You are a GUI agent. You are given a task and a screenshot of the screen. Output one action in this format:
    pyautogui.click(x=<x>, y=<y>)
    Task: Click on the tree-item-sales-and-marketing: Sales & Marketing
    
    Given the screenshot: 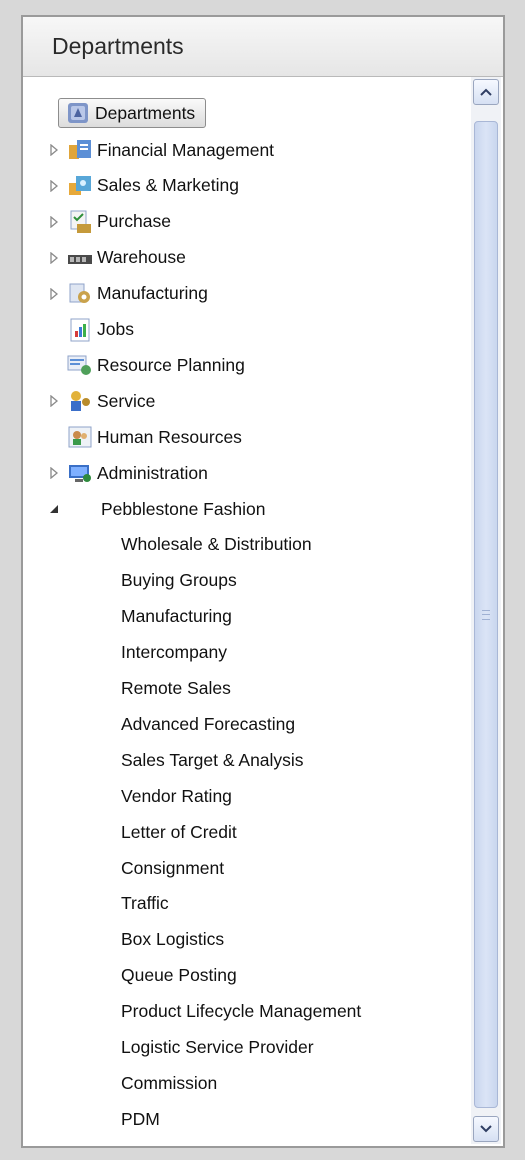 What is the action you would take?
    pyautogui.click(x=143, y=186)
    